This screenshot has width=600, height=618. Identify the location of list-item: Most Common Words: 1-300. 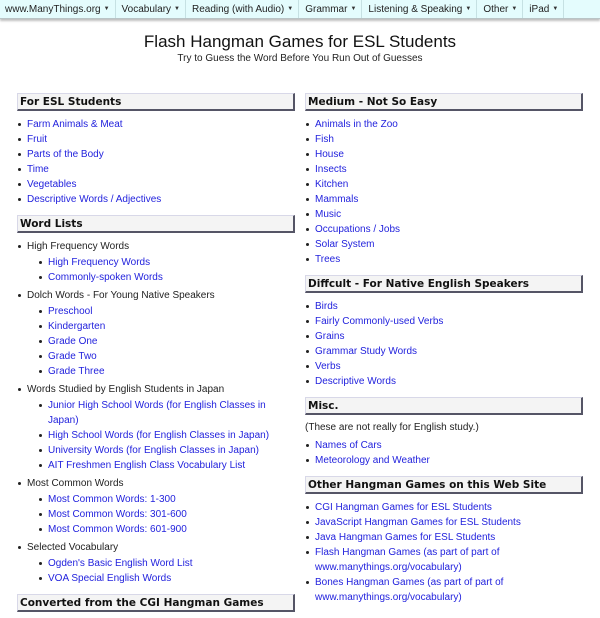
(166, 499).